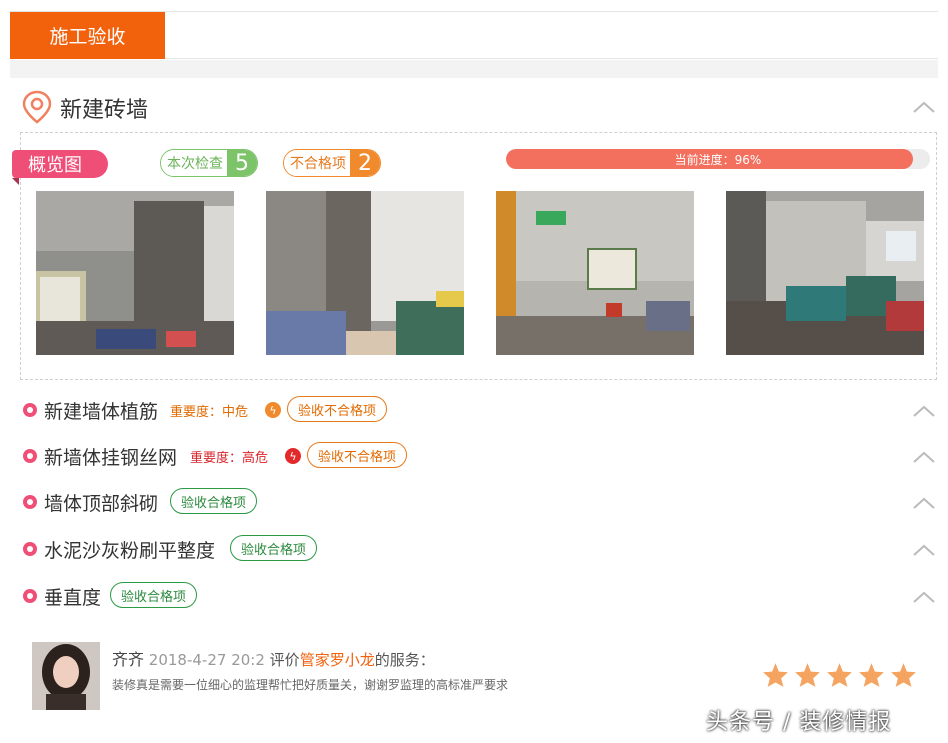  What do you see at coordinates (104, 110) in the screenshot?
I see `section-title: 新建砖墙` at bounding box center [104, 110].